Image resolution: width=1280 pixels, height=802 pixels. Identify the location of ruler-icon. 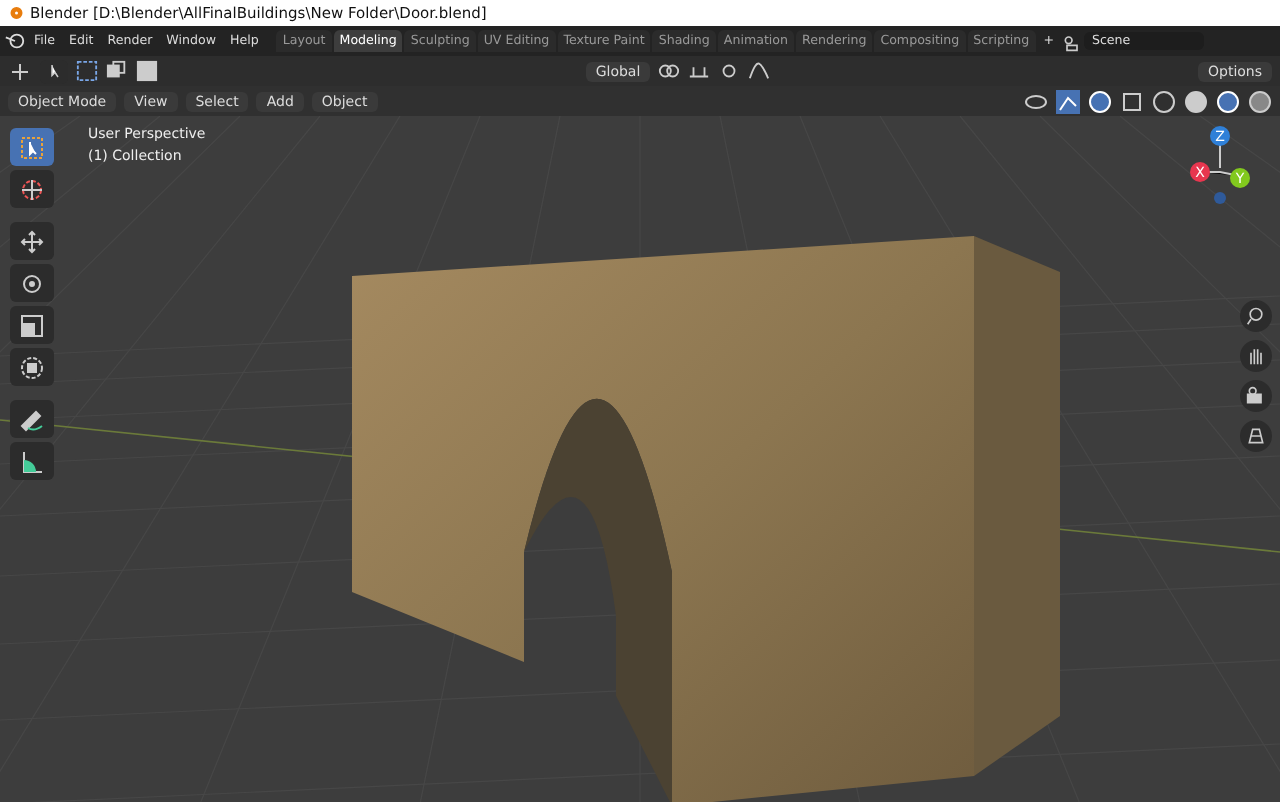
(32, 461).